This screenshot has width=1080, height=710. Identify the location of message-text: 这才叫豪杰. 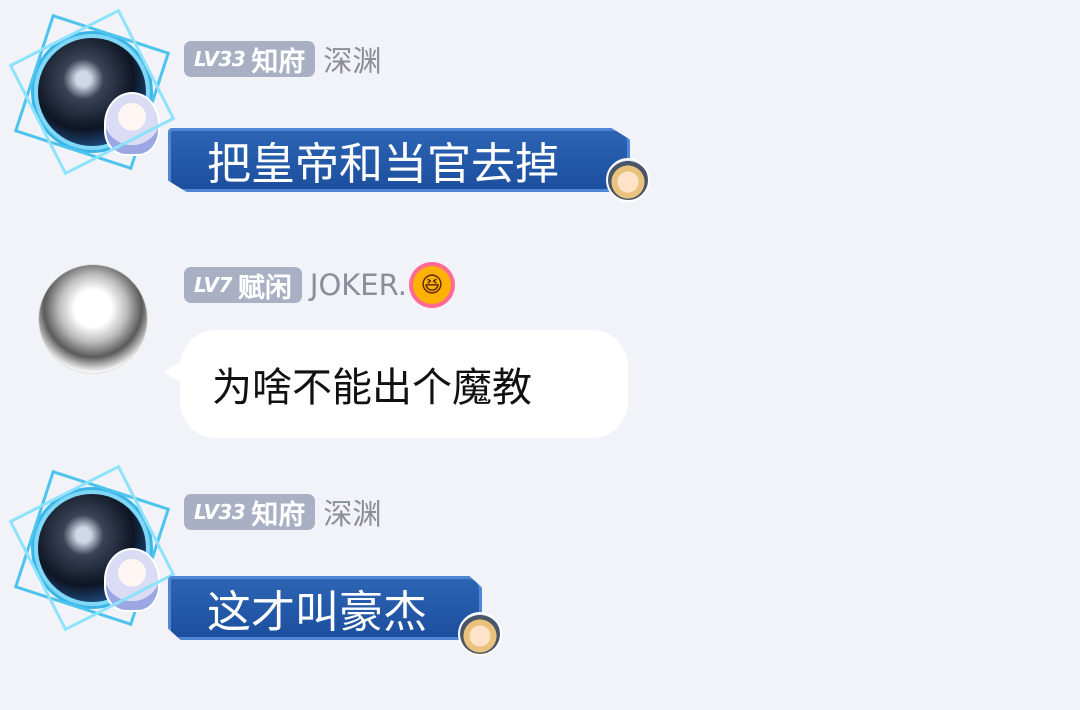
(317, 612).